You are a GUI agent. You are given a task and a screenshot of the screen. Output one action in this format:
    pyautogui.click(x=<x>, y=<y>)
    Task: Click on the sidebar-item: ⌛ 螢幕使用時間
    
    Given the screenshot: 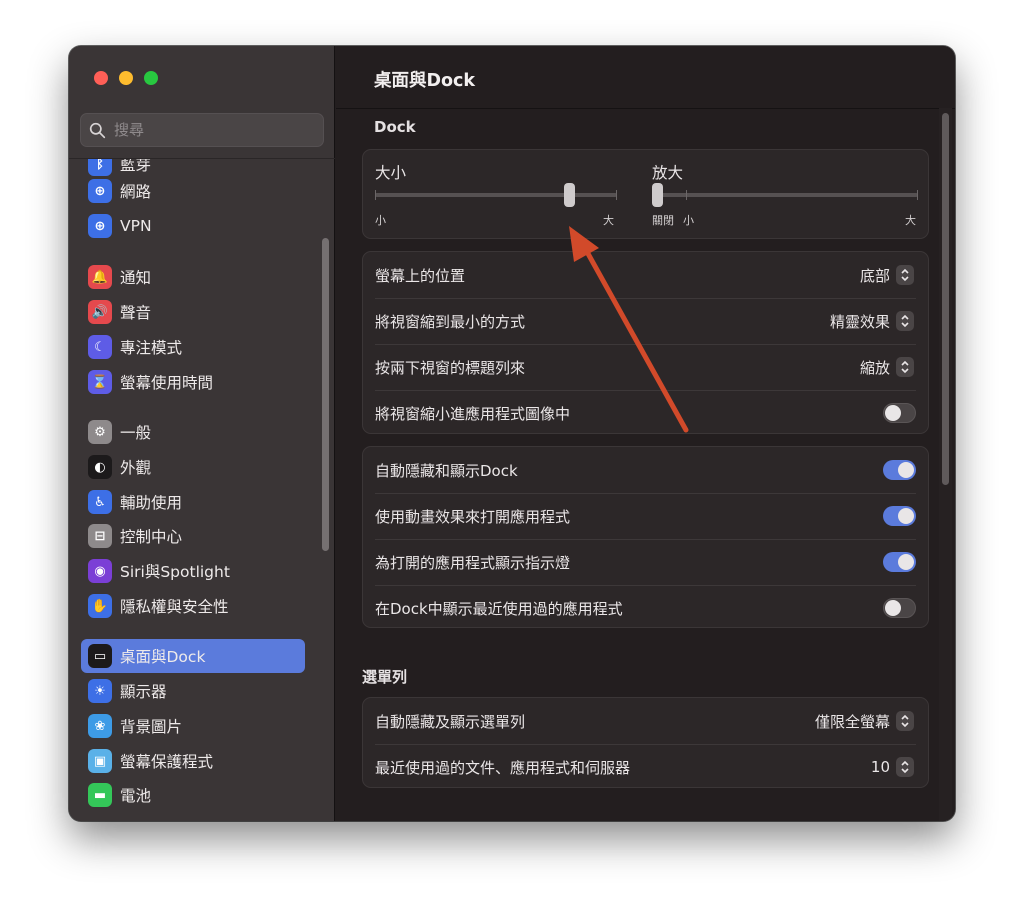 What is the action you would take?
    pyautogui.click(x=193, y=382)
    